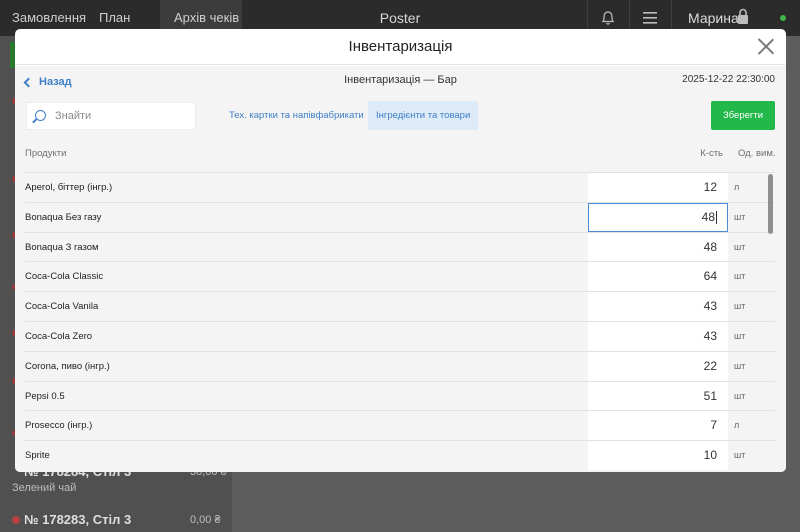 The image size is (800, 532). I want to click on modal-header: Інвентаризація, so click(400, 47).